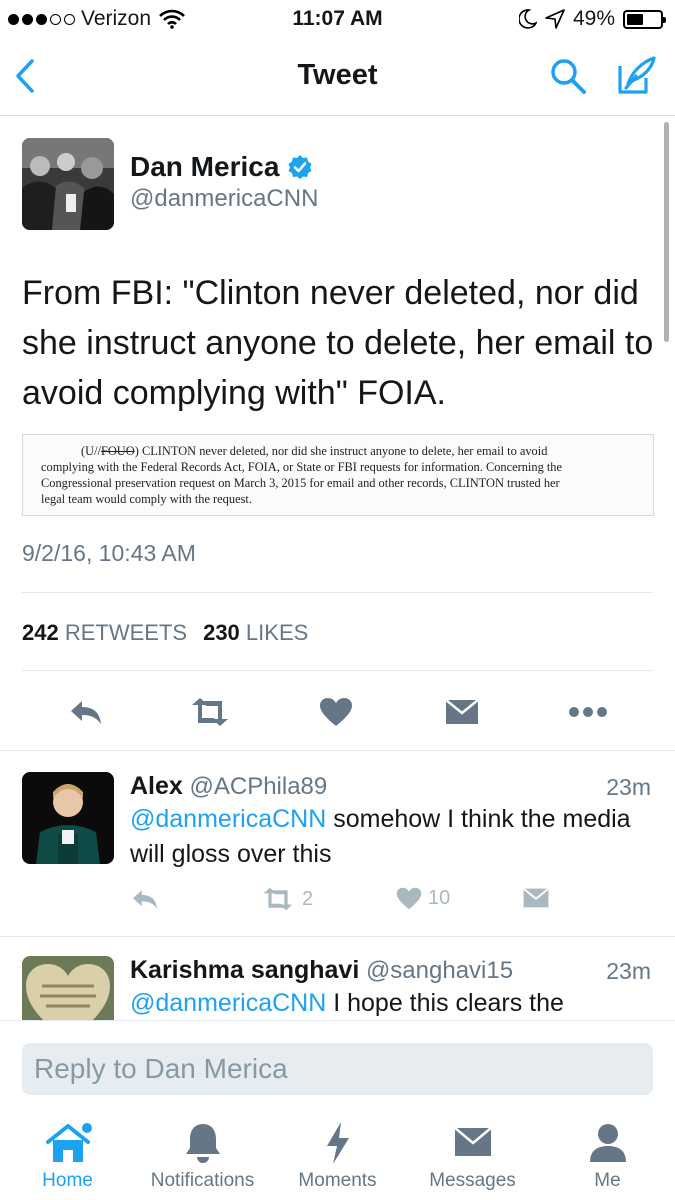 Image resolution: width=675 pixels, height=1200 pixels. I want to click on tab-label: Me, so click(607, 1180).